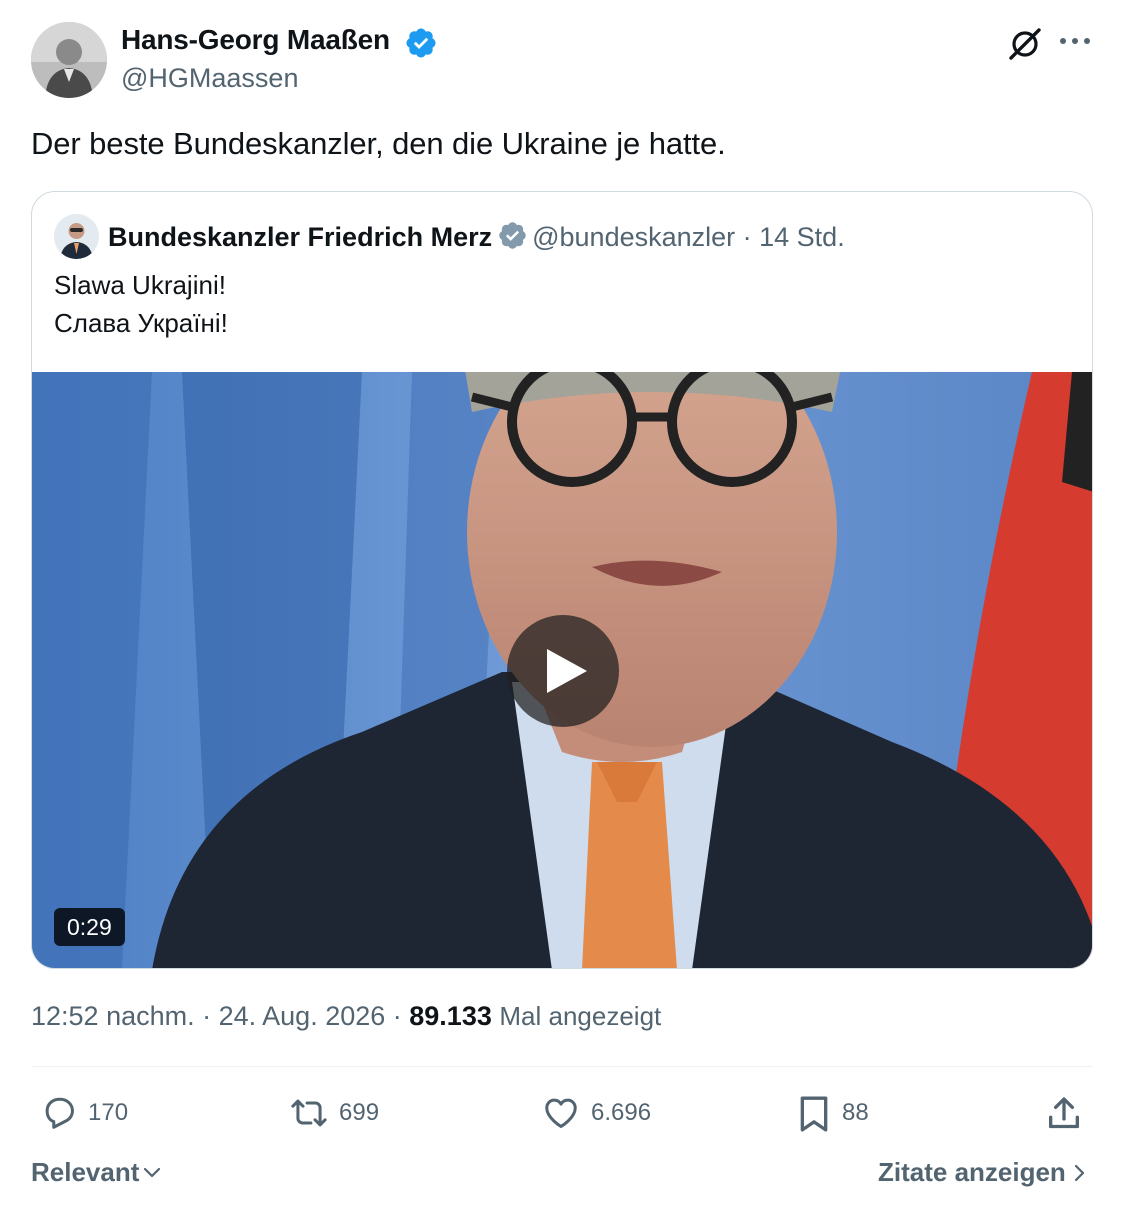 The width and height of the screenshot is (1123, 1211). Describe the element at coordinates (1075, 41) in the screenshot. I see `more-icon` at that location.